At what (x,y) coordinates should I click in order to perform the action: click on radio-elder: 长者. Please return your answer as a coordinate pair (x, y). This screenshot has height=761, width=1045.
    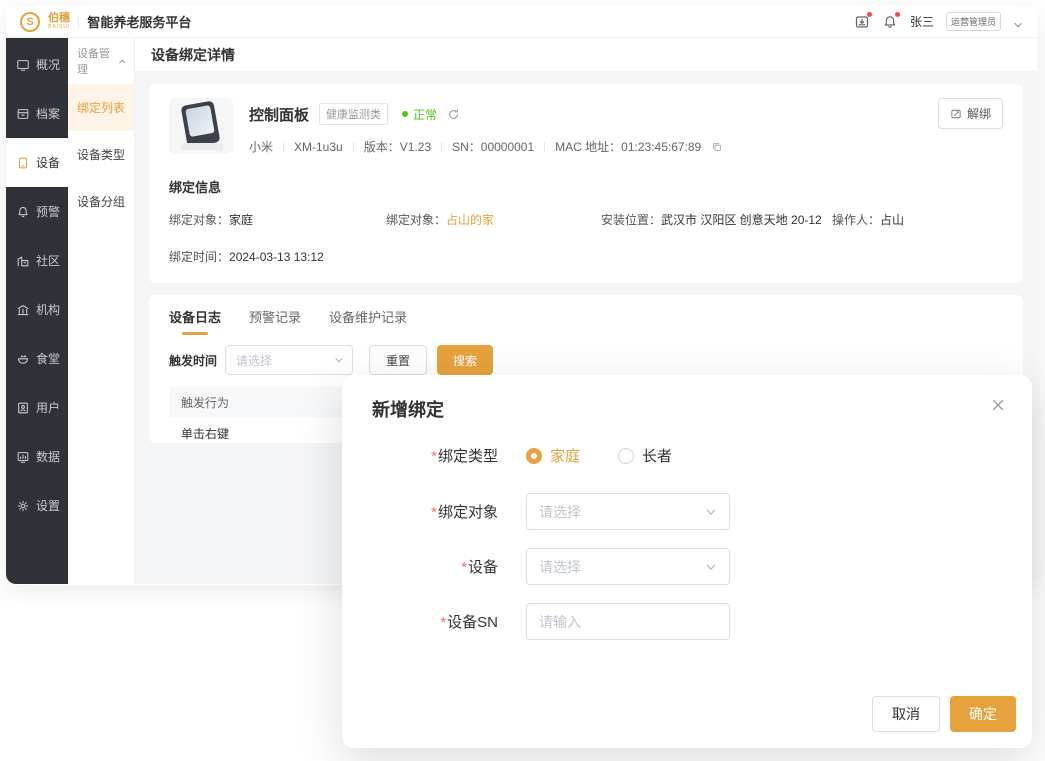
    Looking at the image, I should click on (645, 455).